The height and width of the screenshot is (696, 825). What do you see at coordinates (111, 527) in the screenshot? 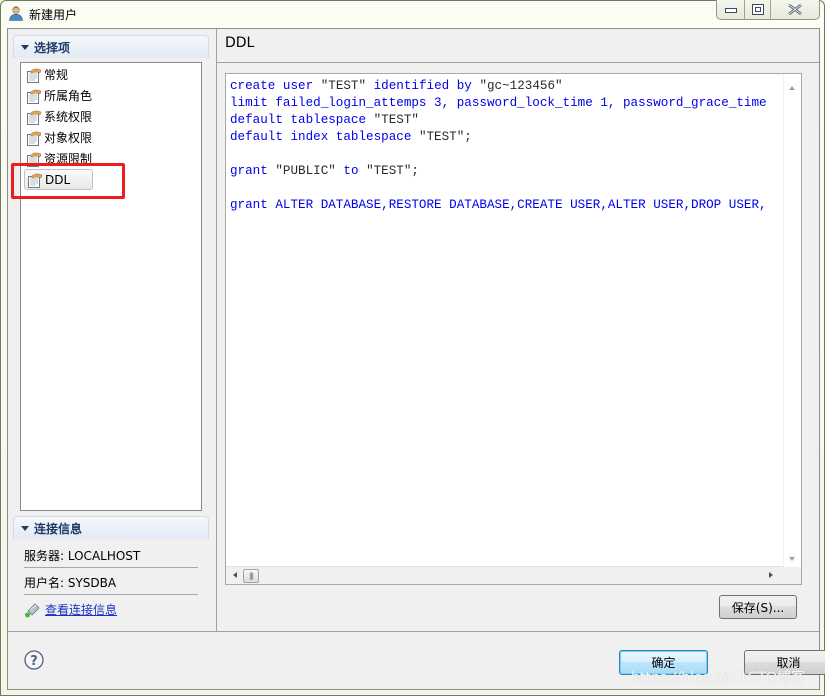
I see `connection-section-header: 连接信息` at bounding box center [111, 527].